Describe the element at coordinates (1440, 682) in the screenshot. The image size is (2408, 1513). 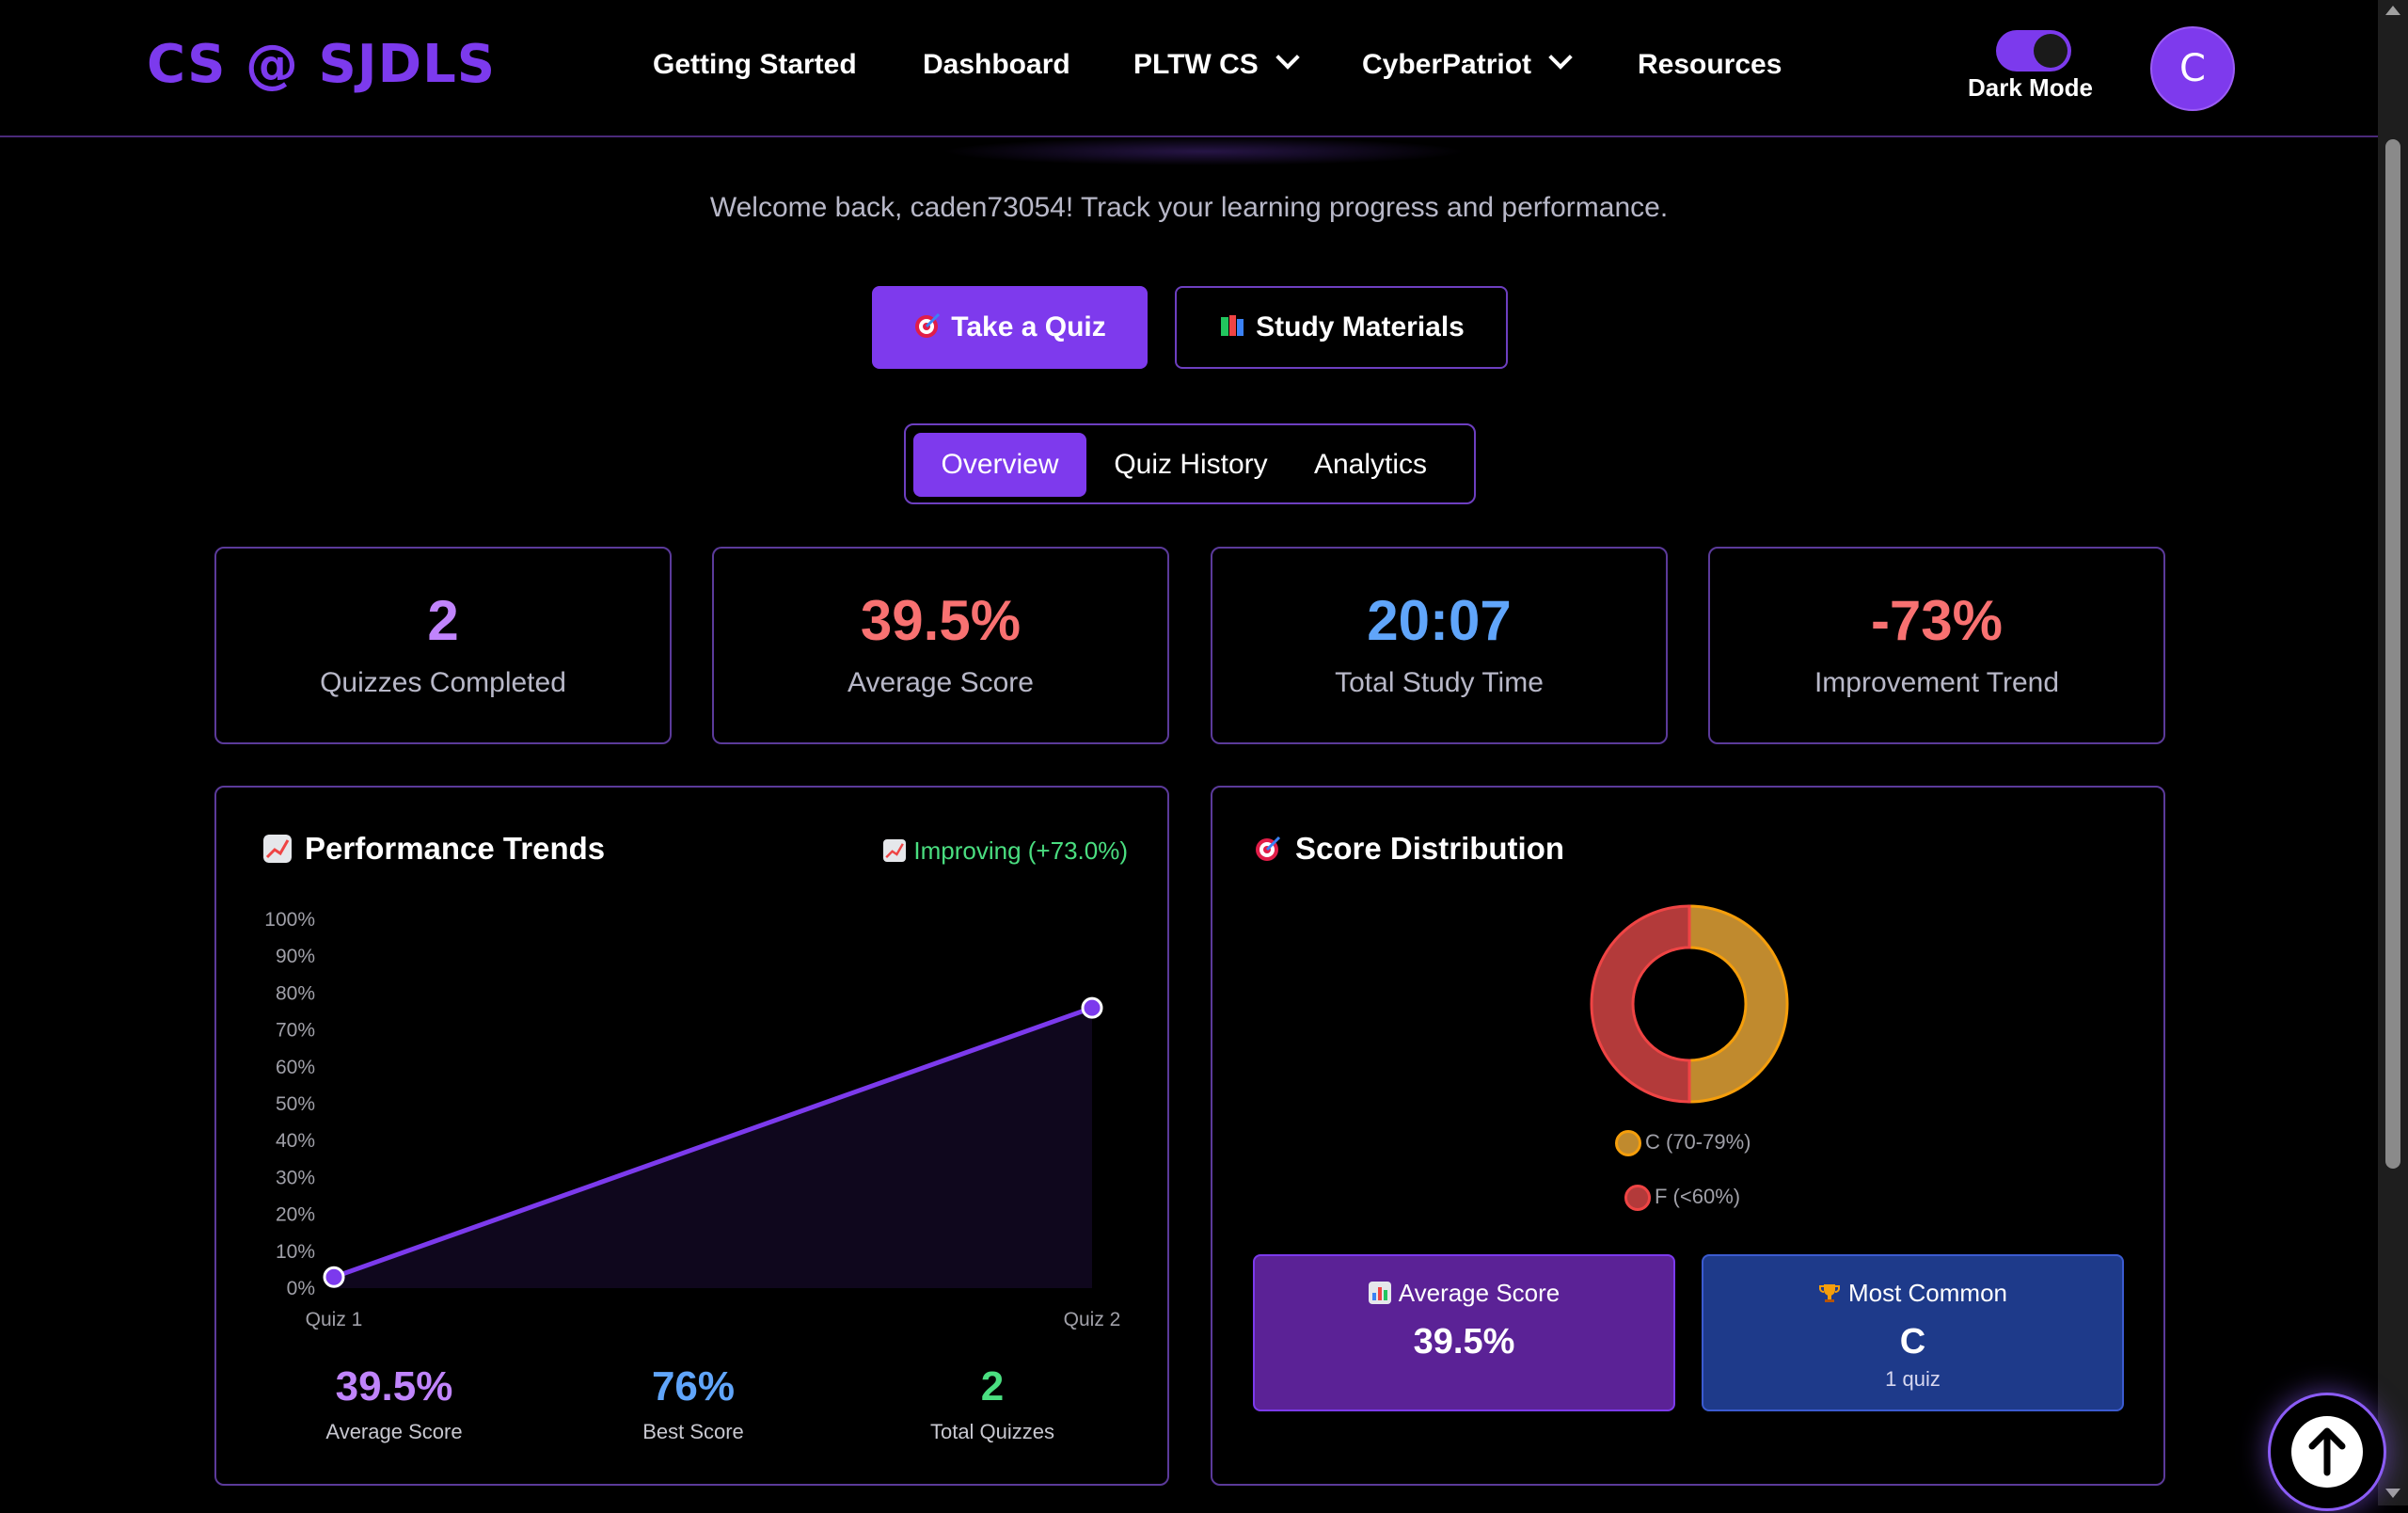
I see `stat-label: Total Study Time` at that location.